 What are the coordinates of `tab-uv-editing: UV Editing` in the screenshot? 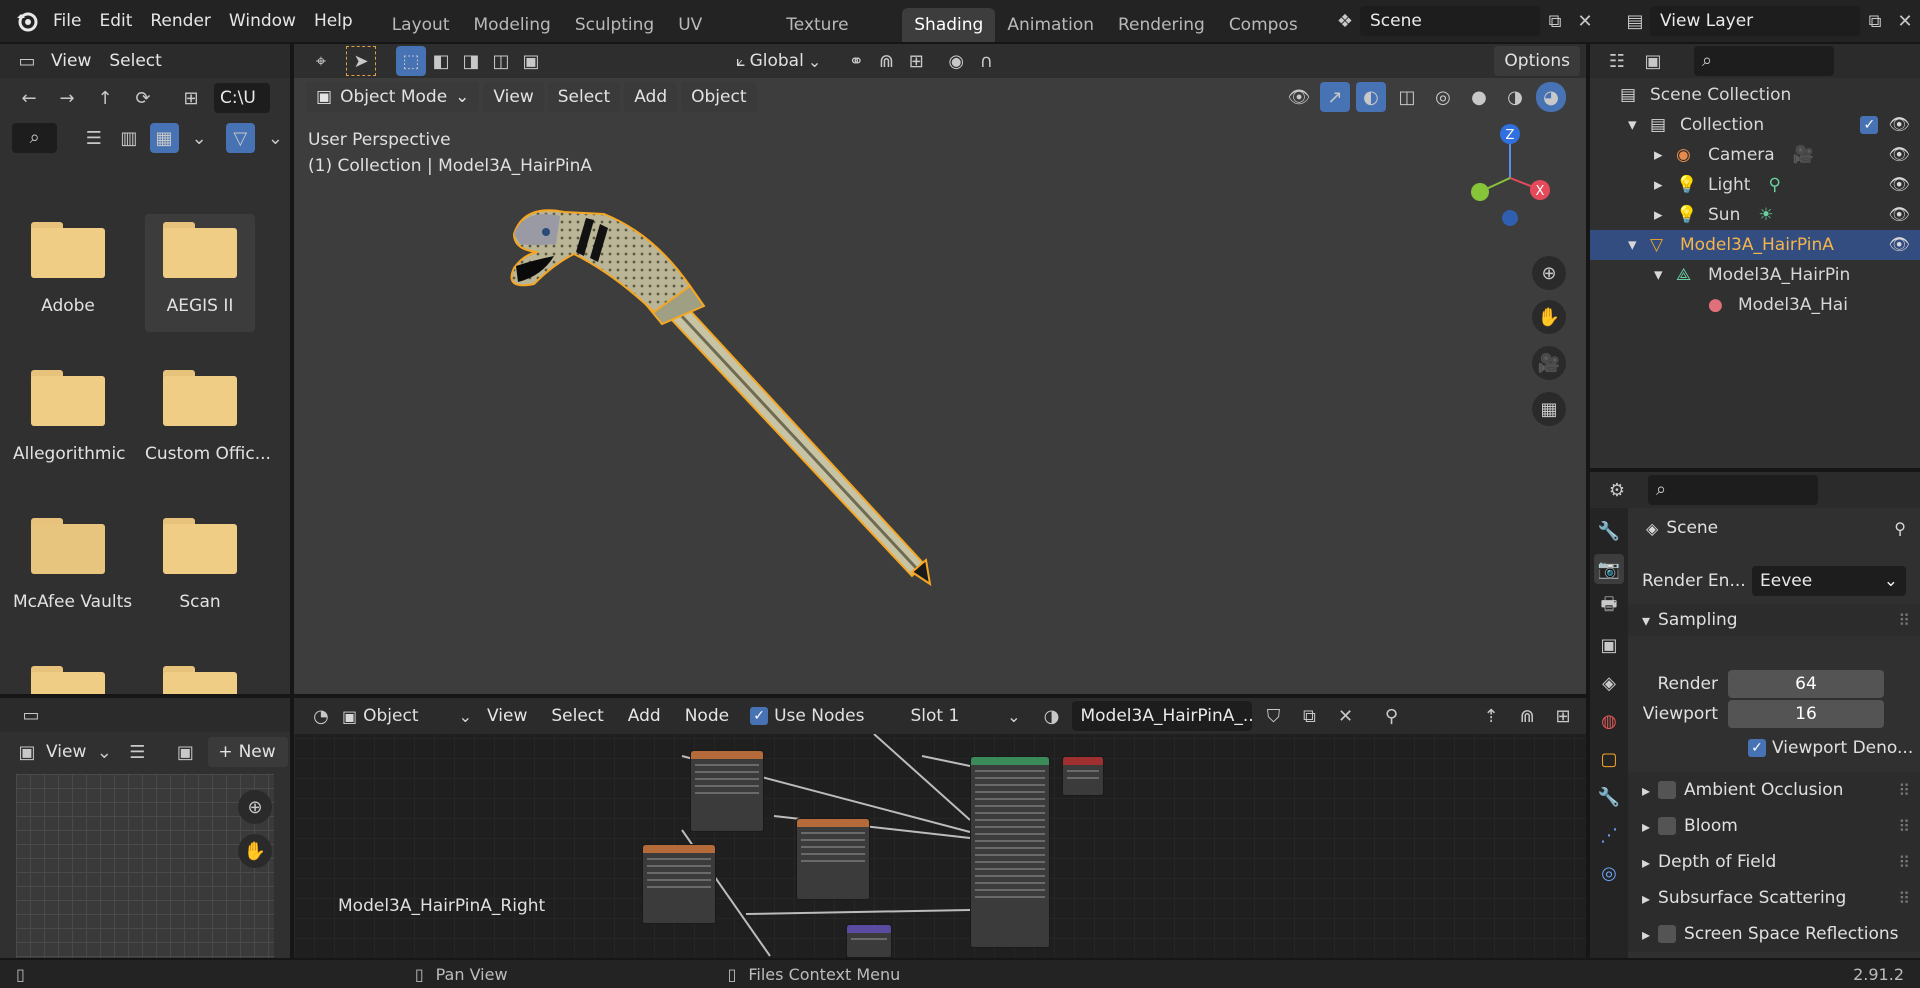 It's located at (720, 25).